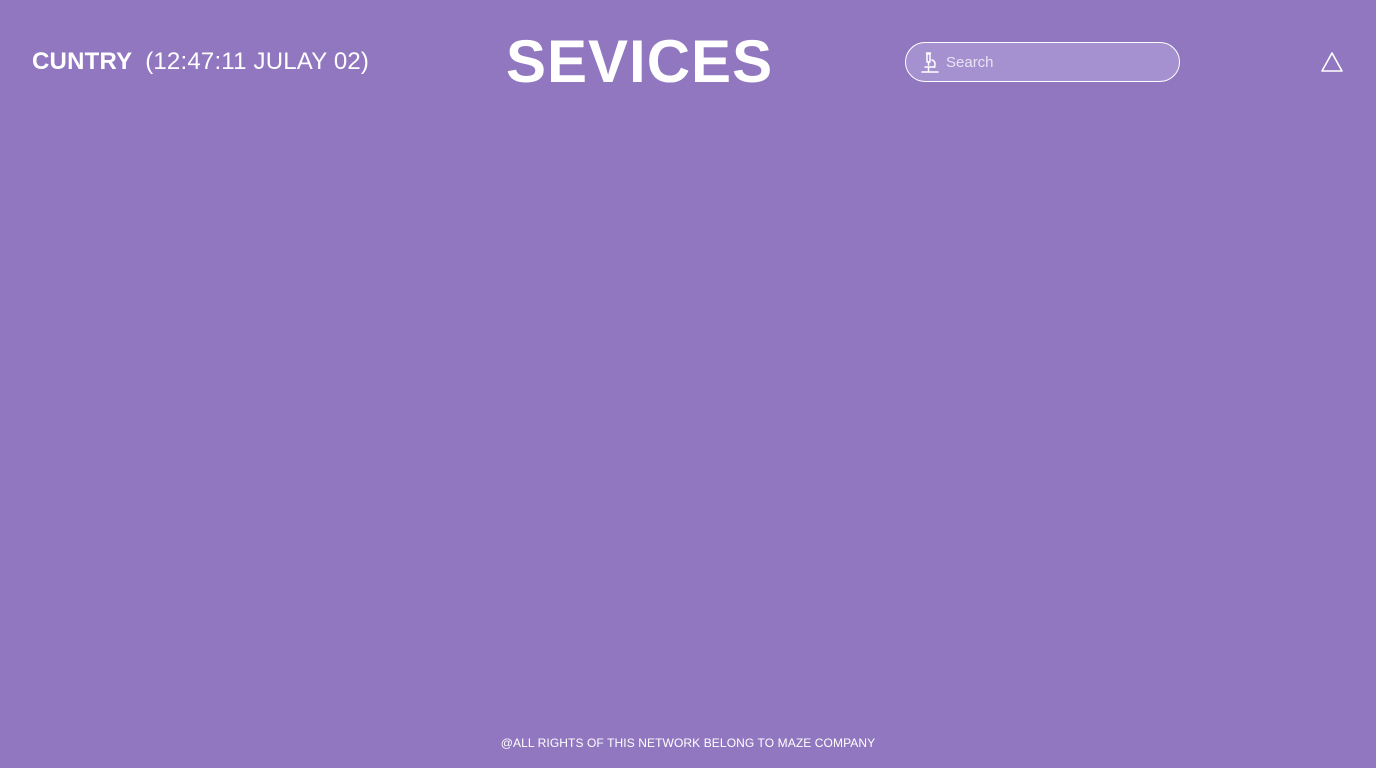  I want to click on search-input, so click(1058, 62).